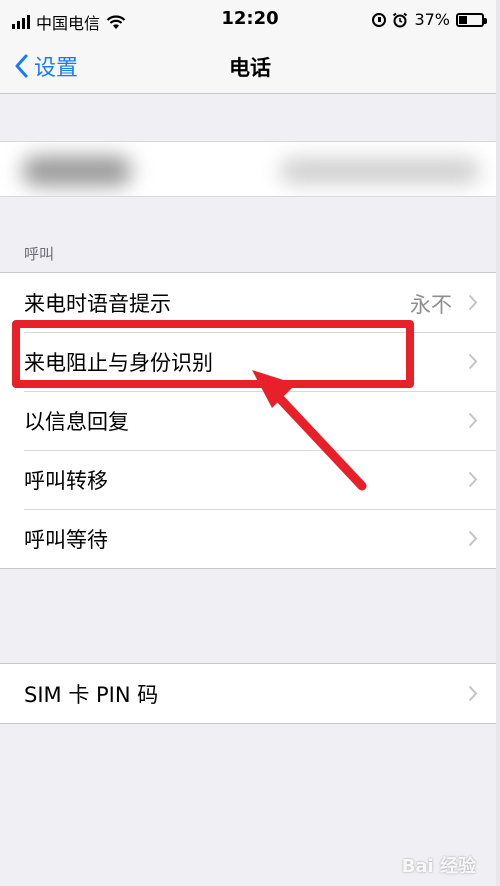 The image size is (500, 886). I want to click on watermark-logo: Bai 经验, so click(438, 866).